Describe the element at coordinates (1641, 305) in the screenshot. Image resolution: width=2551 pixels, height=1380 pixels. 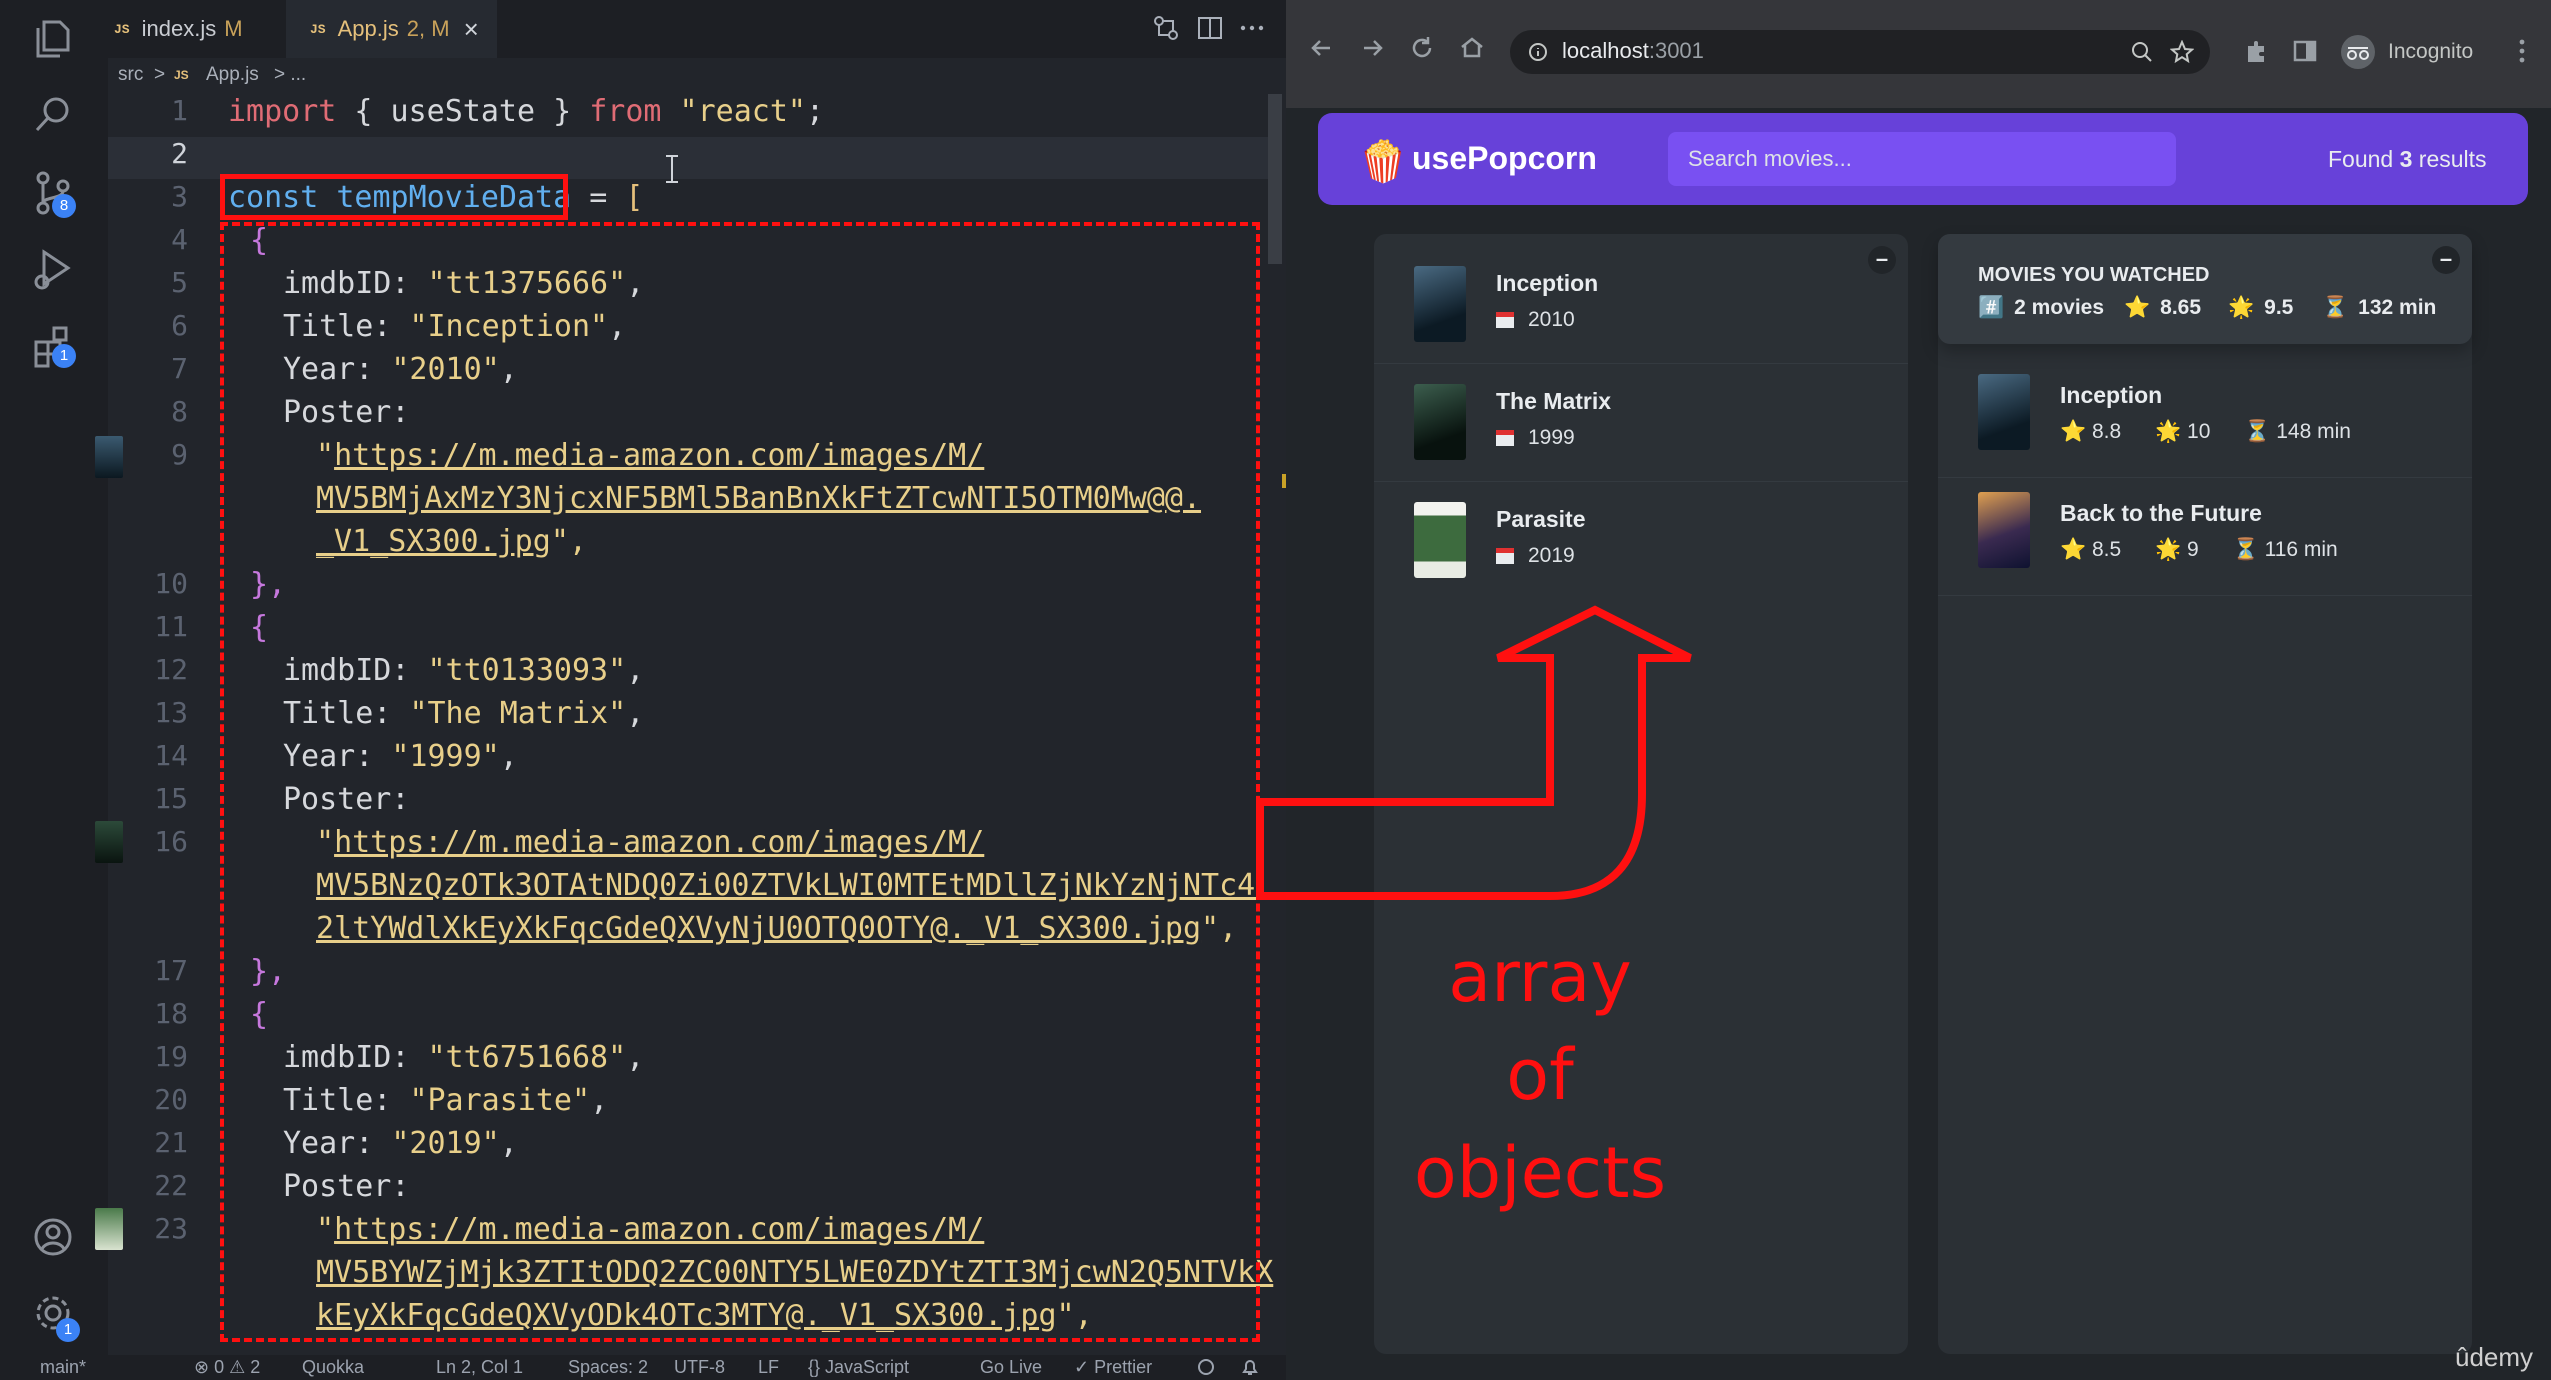
I see `movie-list-item: Inception 2010` at that location.